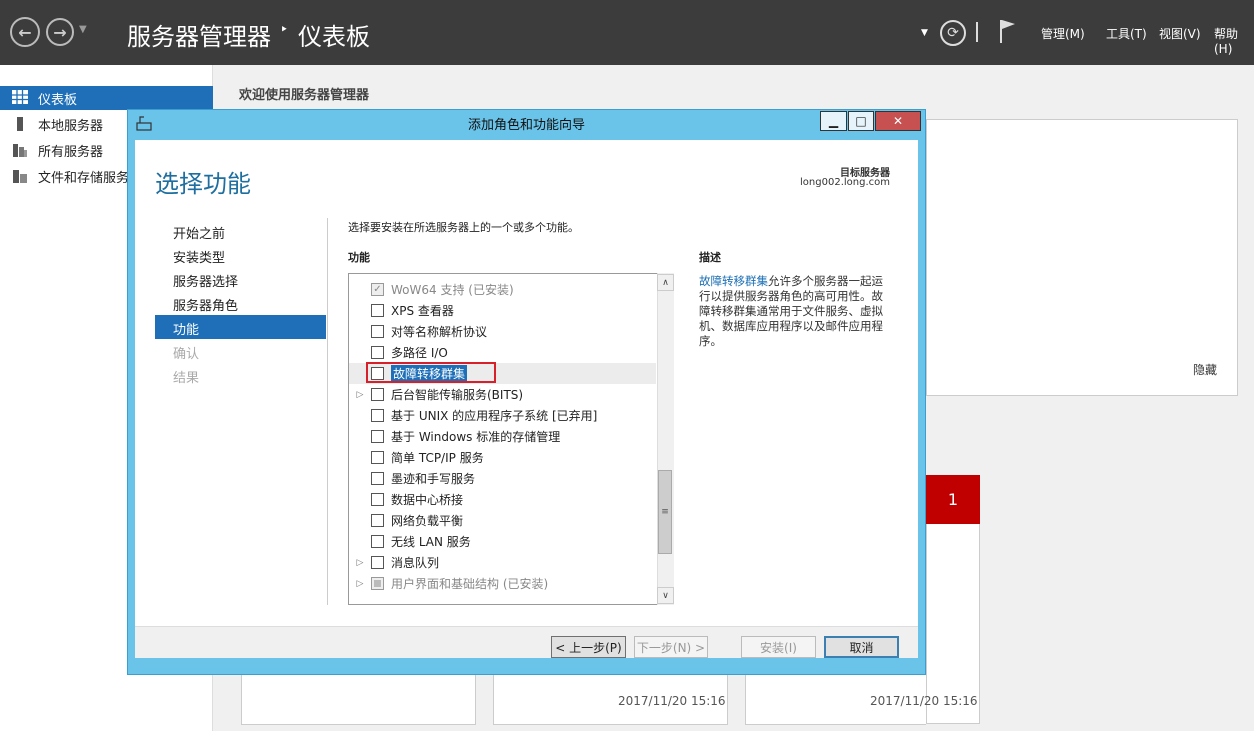 The height and width of the screenshot is (731, 1254). Describe the element at coordinates (84, 178) in the screenshot. I see `sidebar-item-label: 文件和存储服务` at that location.